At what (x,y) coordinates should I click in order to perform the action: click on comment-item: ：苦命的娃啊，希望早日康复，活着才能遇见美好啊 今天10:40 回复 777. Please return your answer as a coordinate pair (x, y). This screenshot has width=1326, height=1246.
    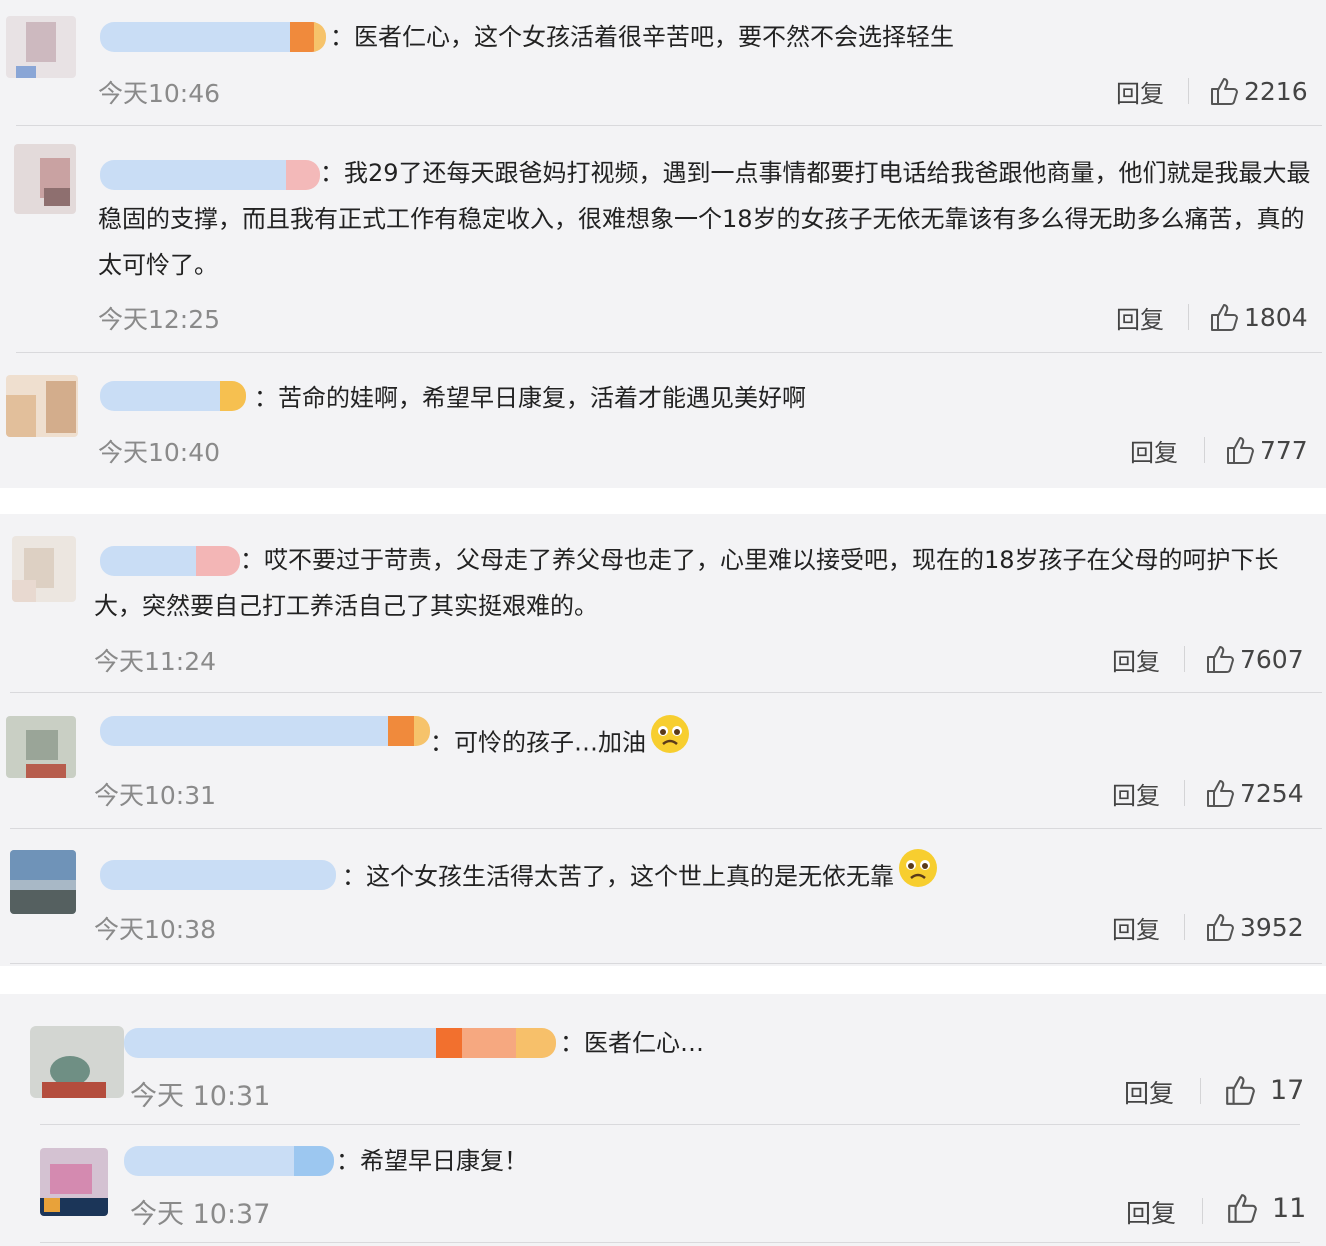
    Looking at the image, I should click on (663, 421).